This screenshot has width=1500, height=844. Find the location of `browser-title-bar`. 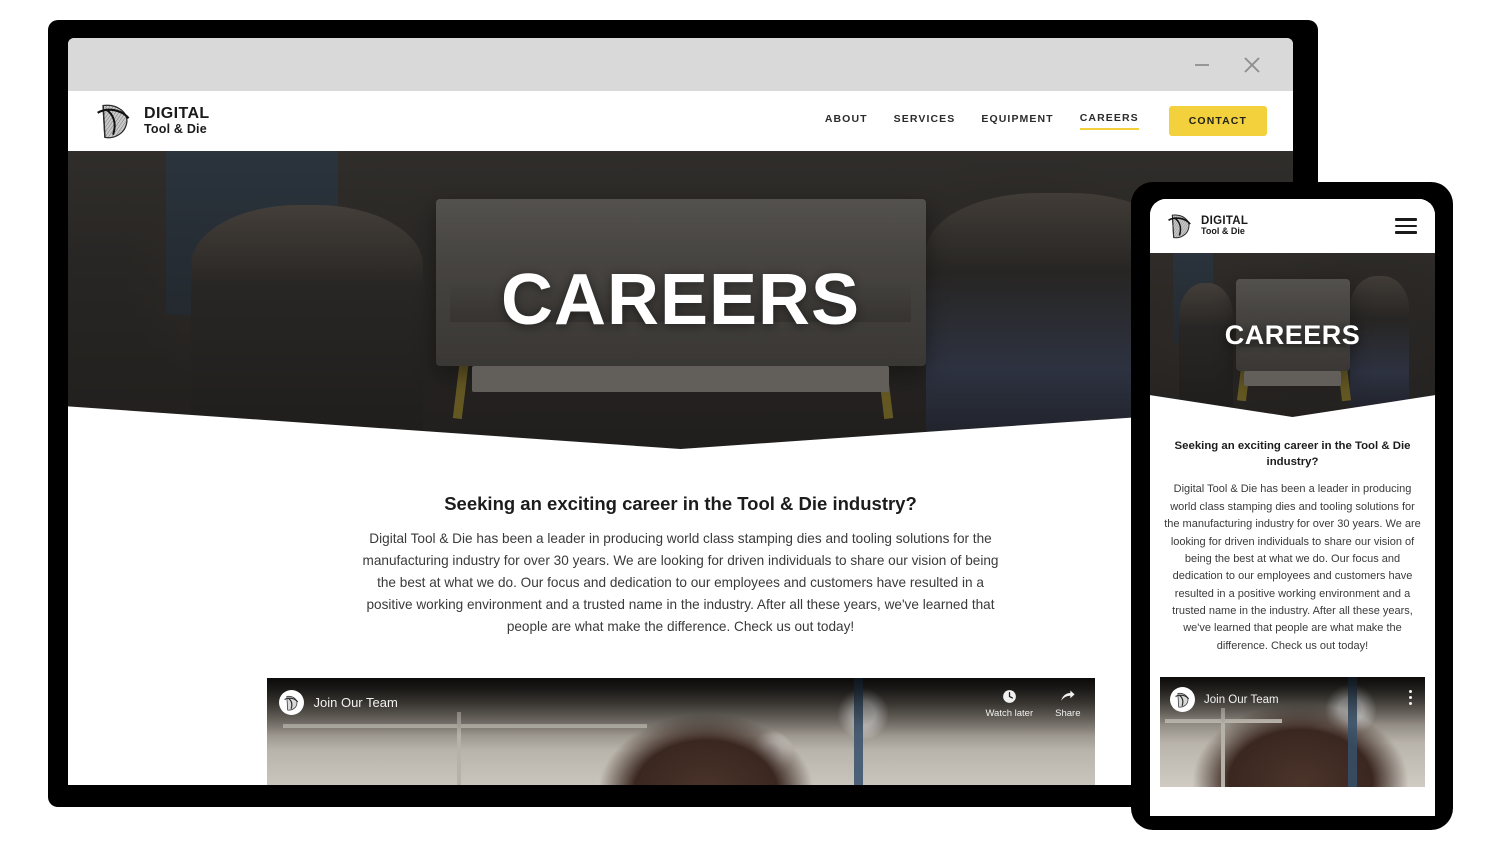

browser-title-bar is located at coordinates (680, 64).